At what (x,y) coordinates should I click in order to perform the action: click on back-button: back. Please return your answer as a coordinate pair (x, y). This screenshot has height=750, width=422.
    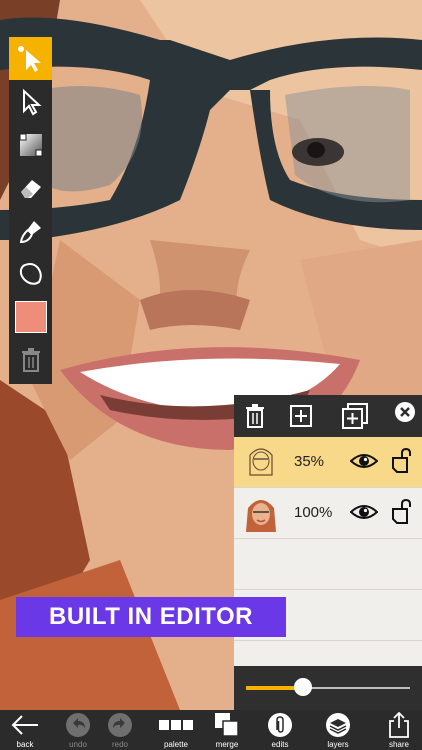
    Looking at the image, I should click on (25, 730).